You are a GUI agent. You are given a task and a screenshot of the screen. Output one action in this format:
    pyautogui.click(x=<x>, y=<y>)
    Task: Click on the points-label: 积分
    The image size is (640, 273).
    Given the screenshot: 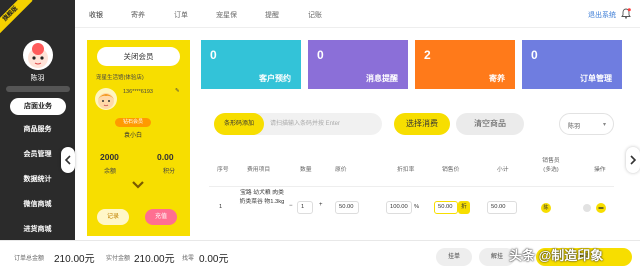 What is the action you would take?
    pyautogui.click(x=169, y=172)
    